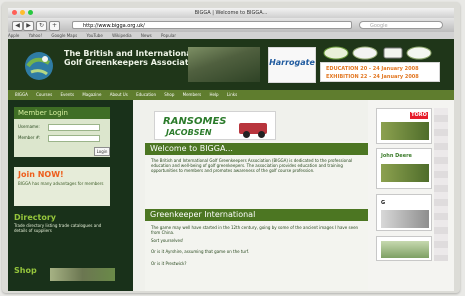  What do you see at coordinates (28, 26) in the screenshot?
I see `forward-button: ▶` at bounding box center [28, 26].